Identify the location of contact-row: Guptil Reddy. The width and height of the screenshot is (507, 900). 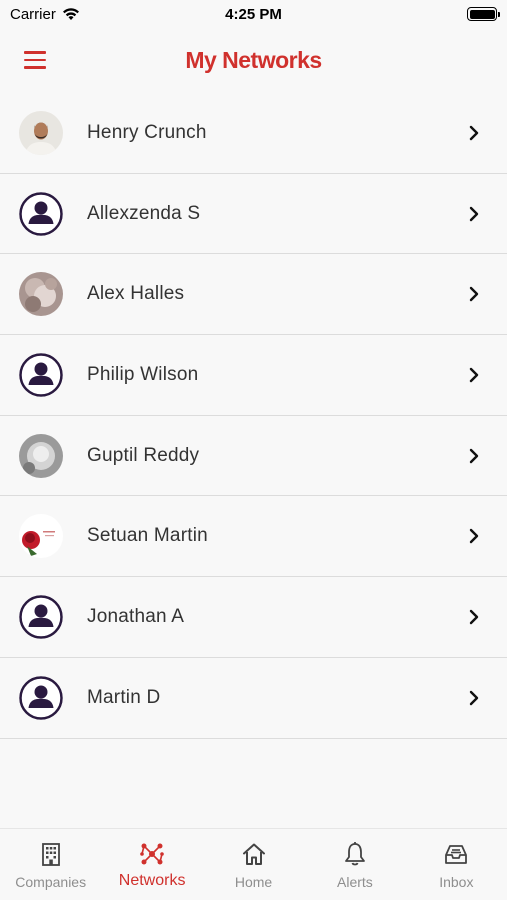
(253, 456).